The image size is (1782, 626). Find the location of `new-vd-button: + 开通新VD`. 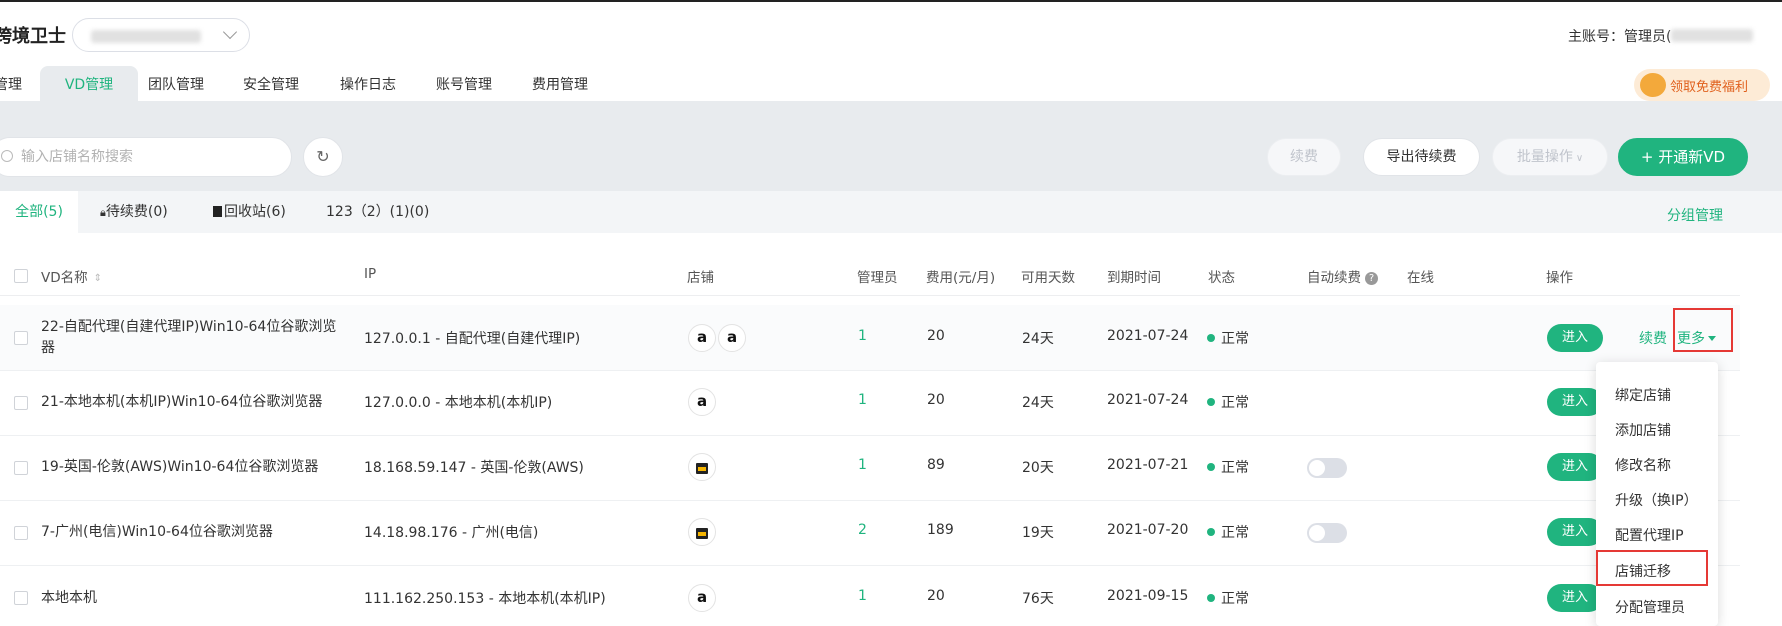

new-vd-button: + 开通新VD is located at coordinates (1683, 157).